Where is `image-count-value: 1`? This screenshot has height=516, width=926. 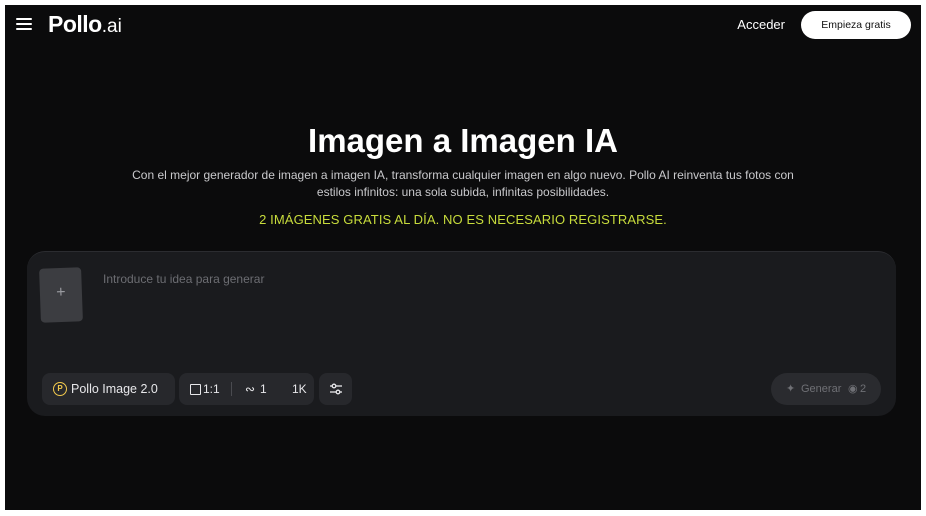 image-count-value: 1 is located at coordinates (263, 389).